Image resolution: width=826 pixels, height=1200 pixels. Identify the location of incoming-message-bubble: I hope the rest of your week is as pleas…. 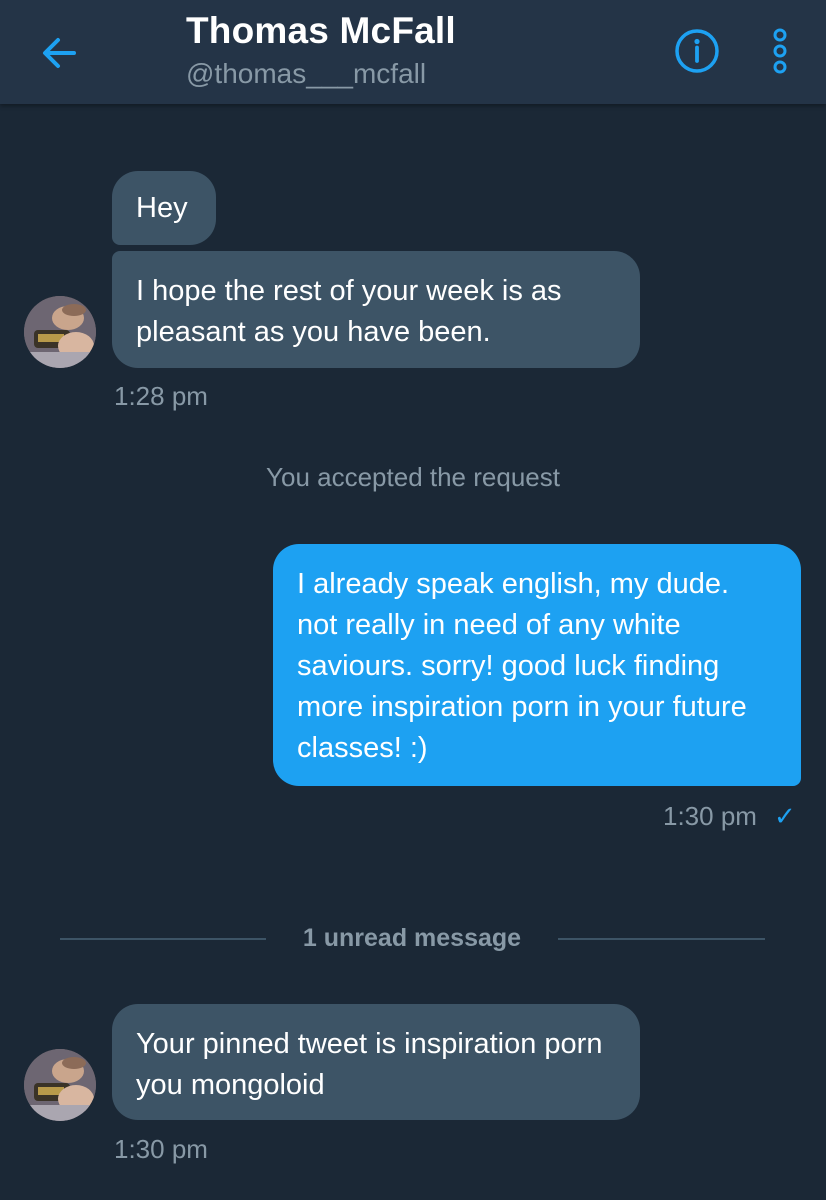
(376, 309).